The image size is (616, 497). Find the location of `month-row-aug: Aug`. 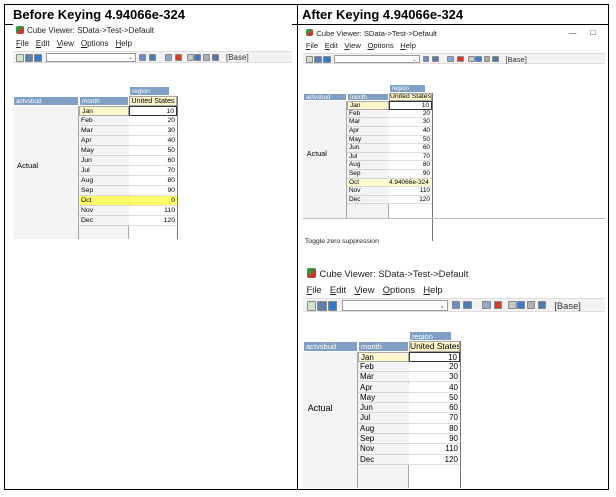

month-row-aug: Aug is located at coordinates (104, 181).